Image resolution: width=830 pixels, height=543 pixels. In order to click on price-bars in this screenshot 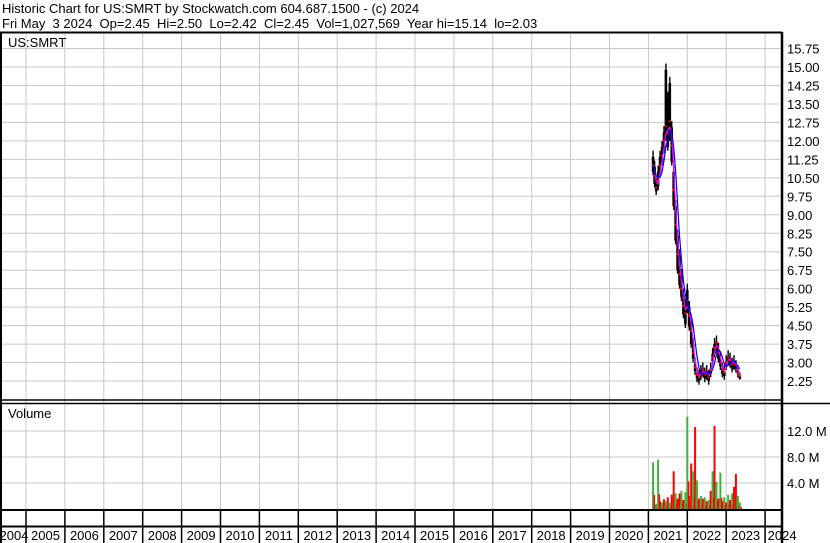, I will do `click(696, 224)`.